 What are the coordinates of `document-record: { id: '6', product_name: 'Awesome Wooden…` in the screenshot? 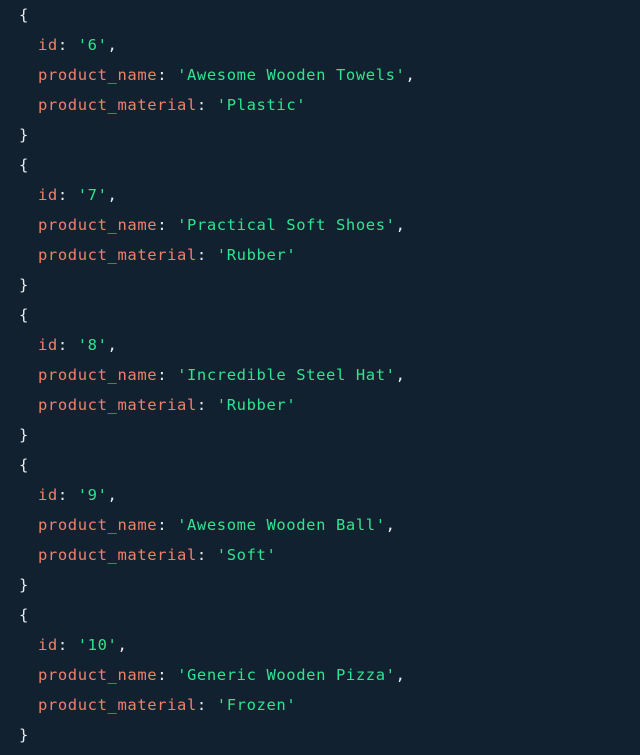 It's located at (217, 75).